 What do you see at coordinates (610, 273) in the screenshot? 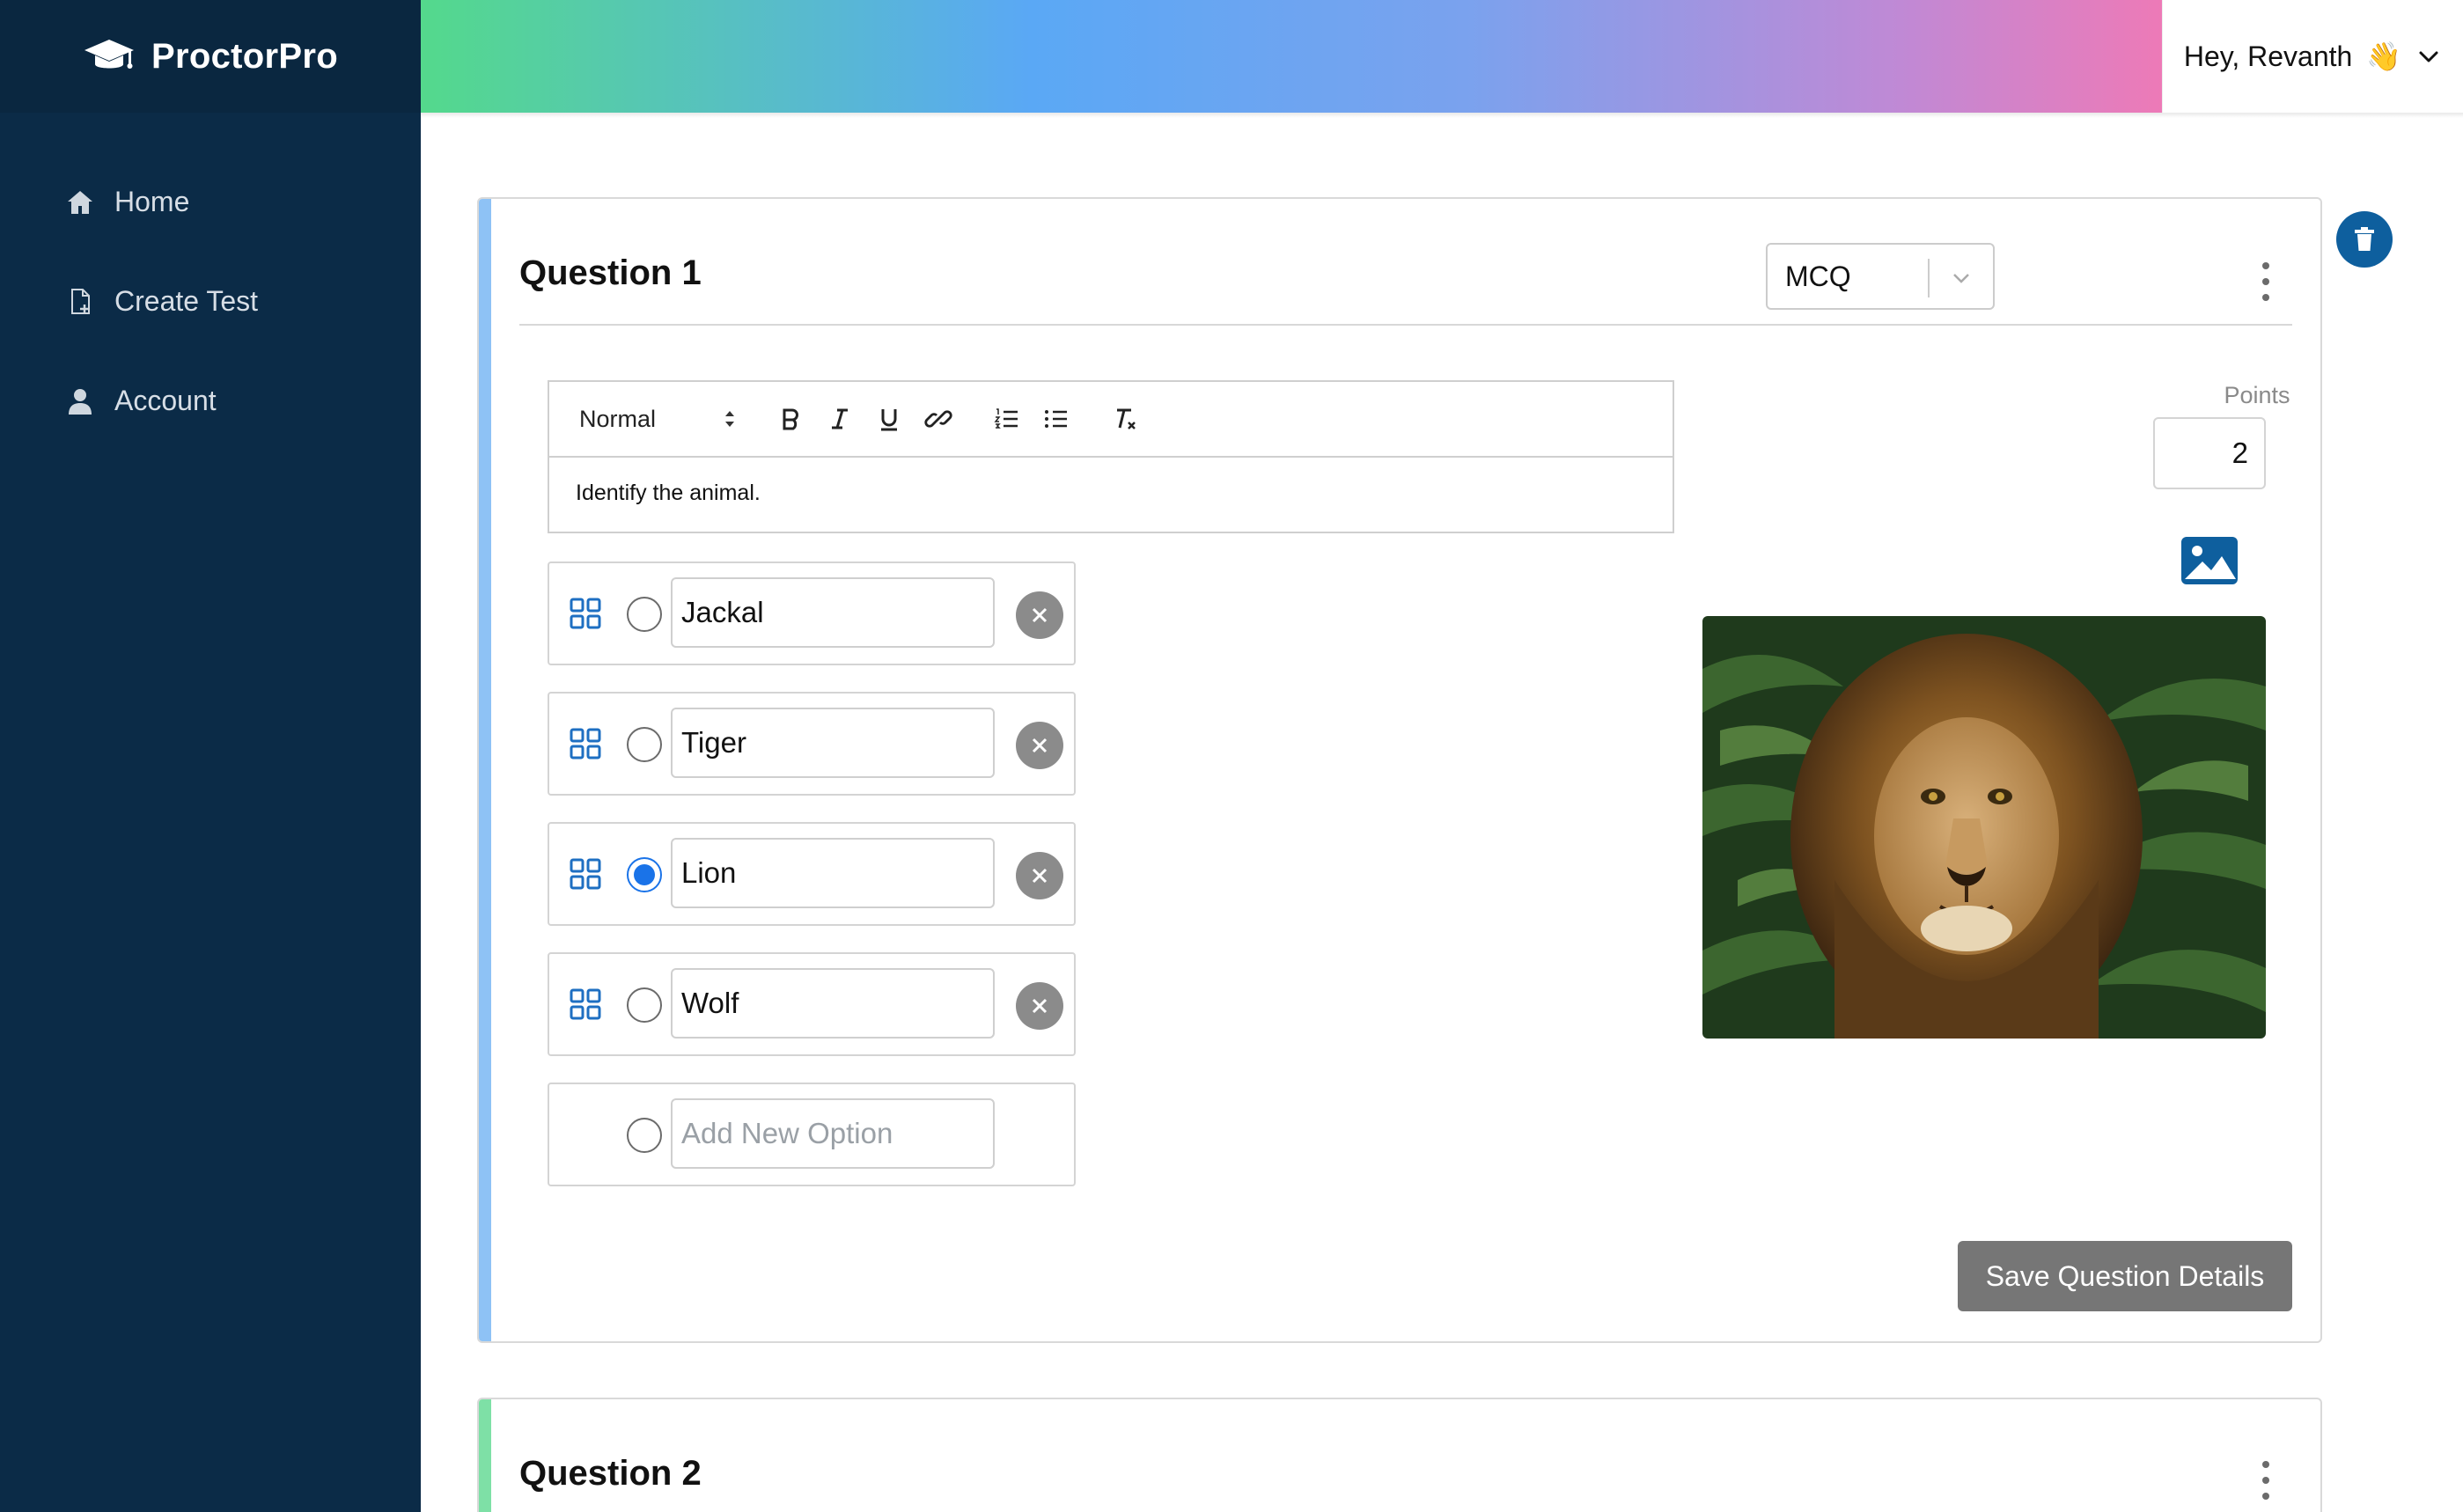
I see `question-title: Question 1` at bounding box center [610, 273].